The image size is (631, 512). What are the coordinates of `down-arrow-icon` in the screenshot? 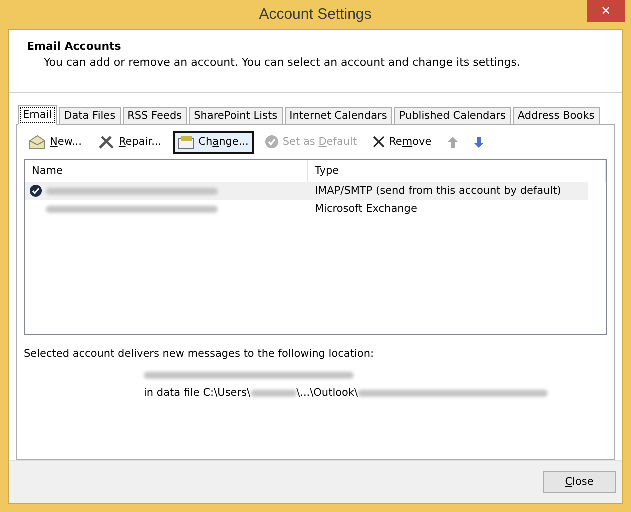 It's located at (479, 142).